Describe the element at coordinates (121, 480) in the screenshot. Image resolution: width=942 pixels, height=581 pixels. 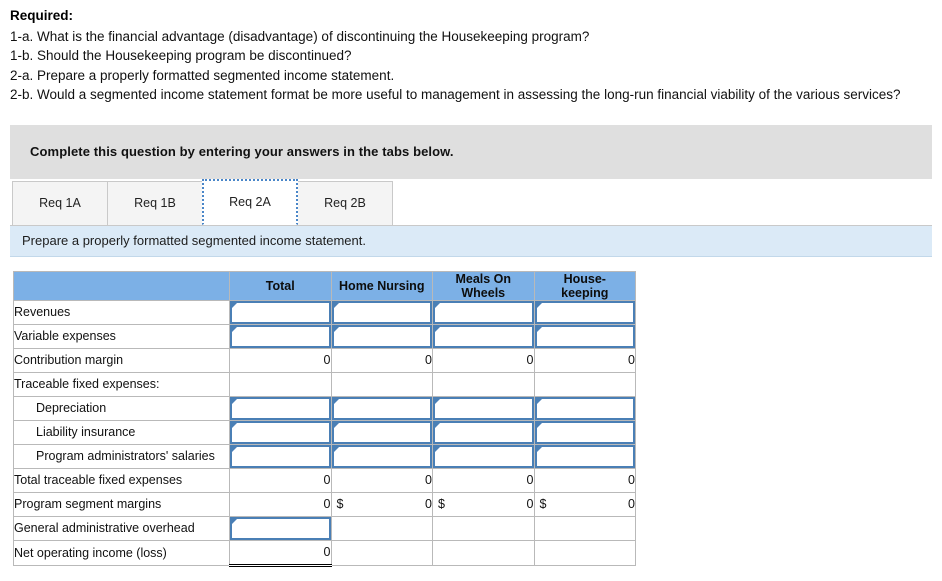
I see `row-label: Total traceable fixed expenses` at that location.